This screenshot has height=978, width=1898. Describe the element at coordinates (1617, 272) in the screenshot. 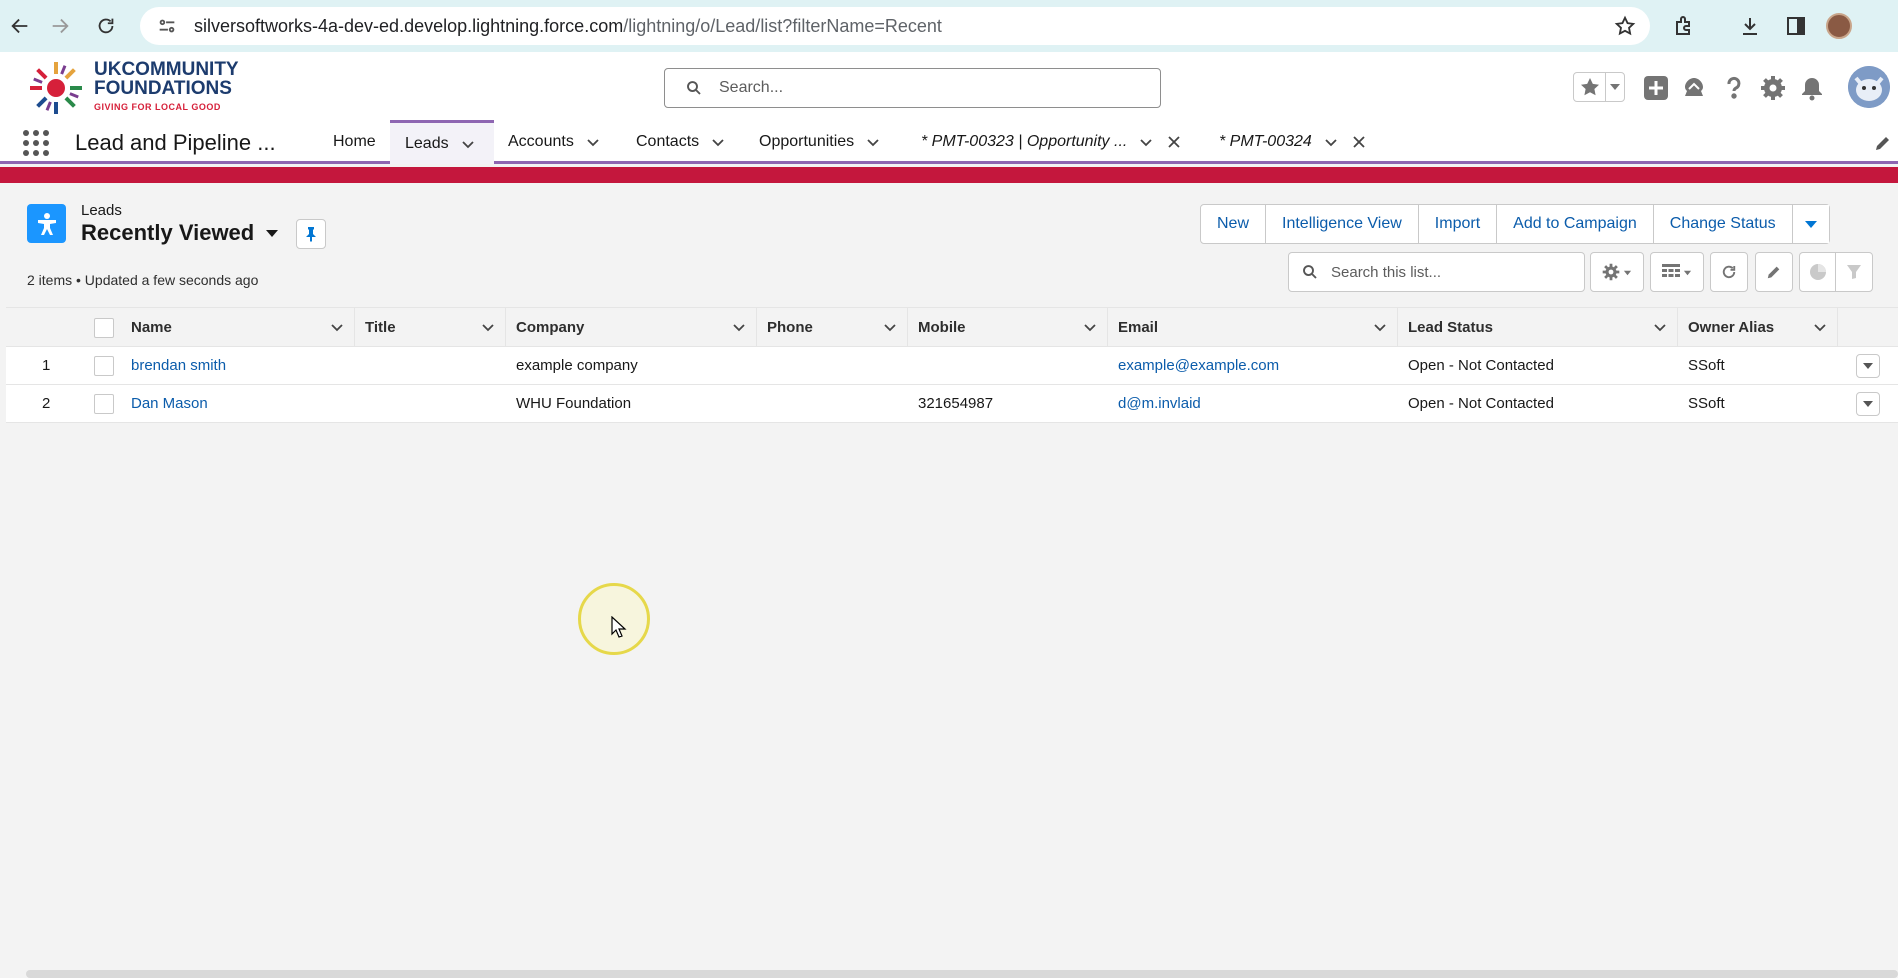

I see `list-settings-button` at that location.